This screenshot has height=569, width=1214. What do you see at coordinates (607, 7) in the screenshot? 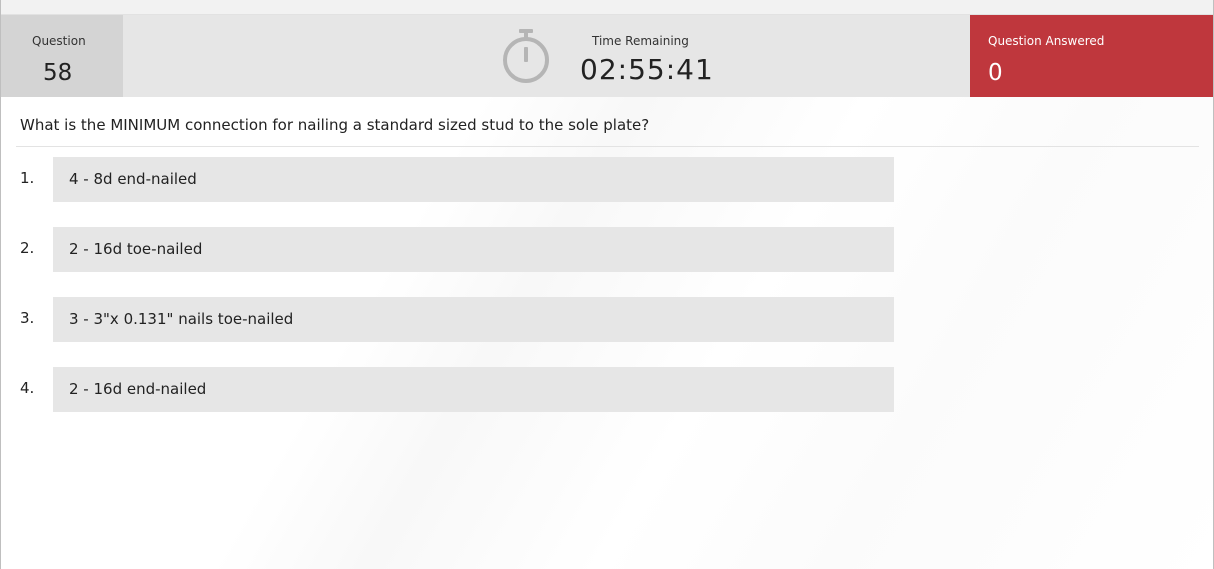
I see `top-strip` at bounding box center [607, 7].